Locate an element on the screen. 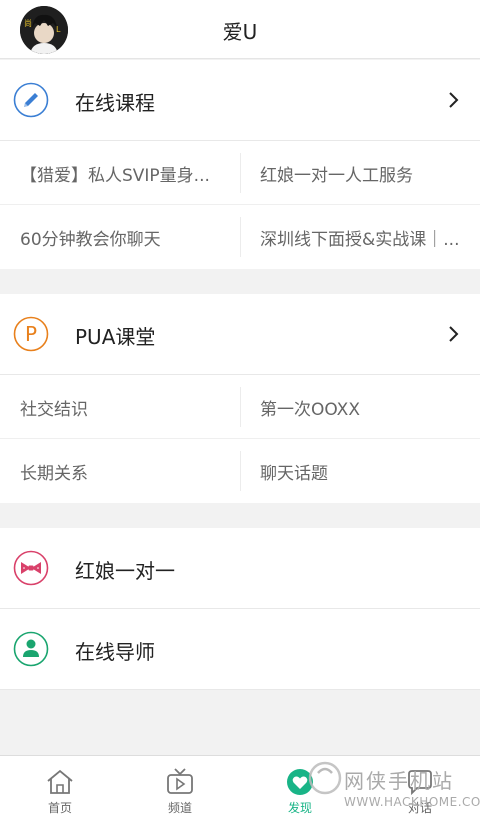 This screenshot has width=480, height=820. tab-home-label: 首页 is located at coordinates (59, 808).